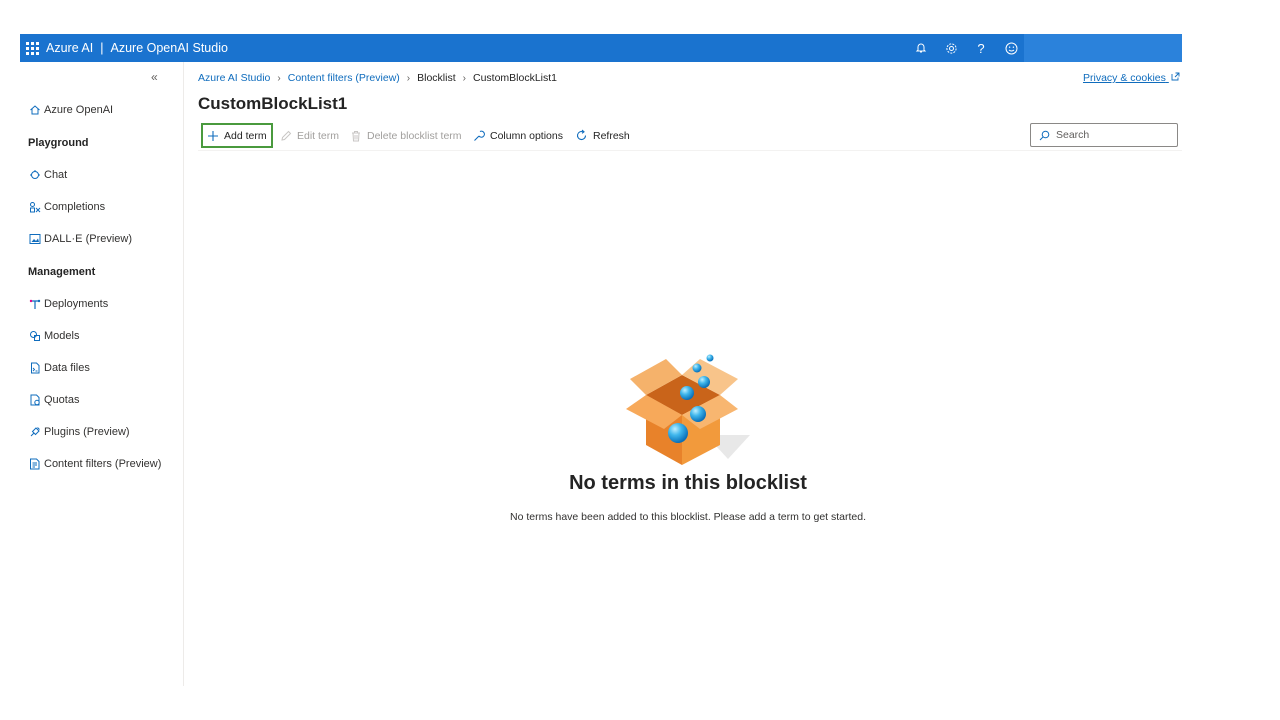 This screenshot has height=720, width=1280. Describe the element at coordinates (611, 135) in the screenshot. I see `refresh-label: Refresh` at that location.